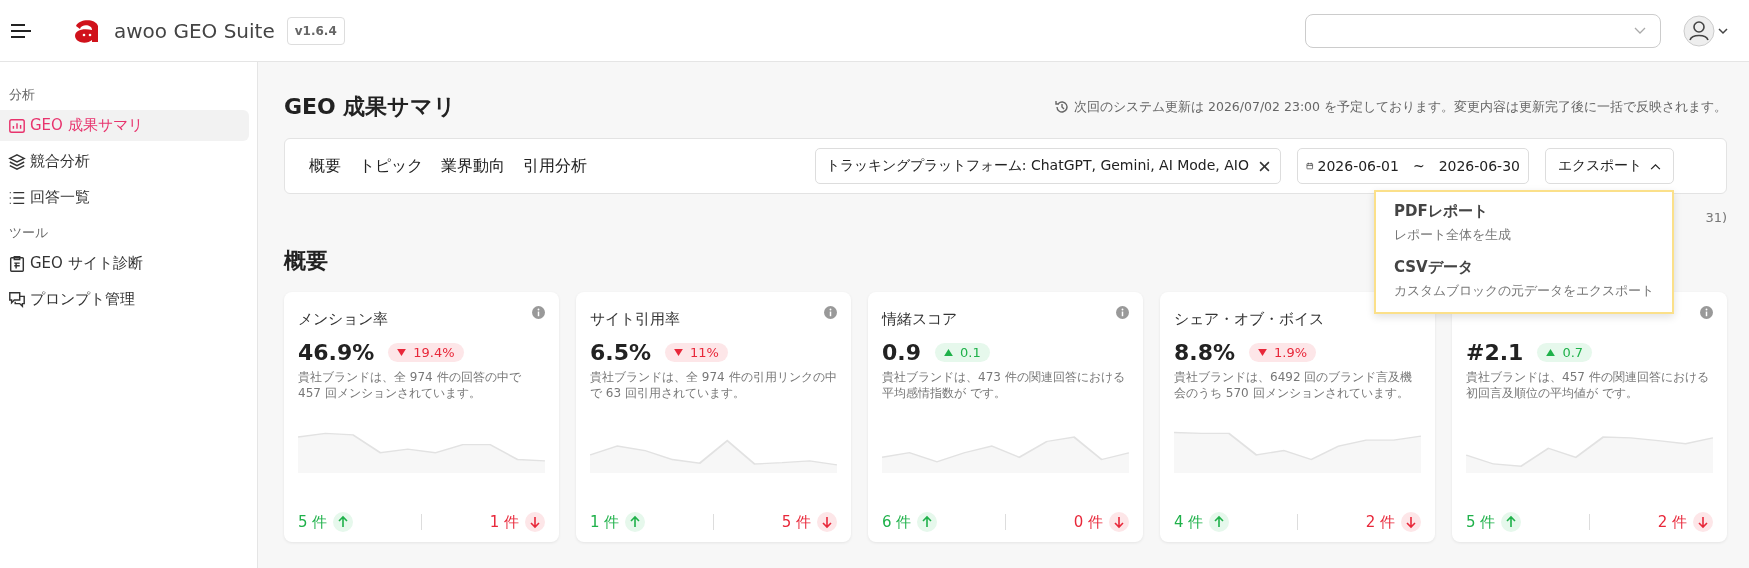 This screenshot has width=1749, height=568. Describe the element at coordinates (426, 352) in the screenshot. I see `change-badge: 19.4%` at that location.